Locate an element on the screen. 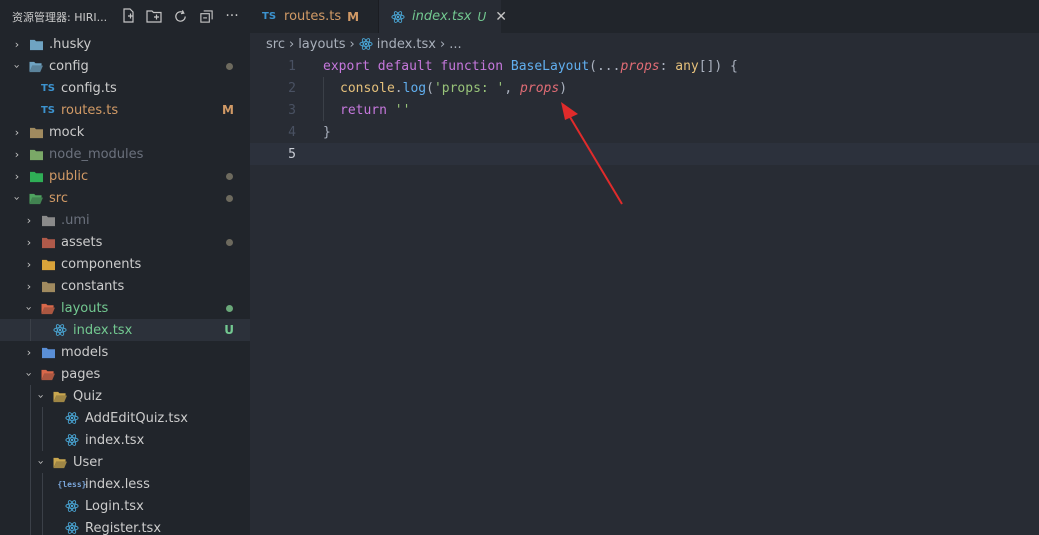  tree-item-index-tsx: index.tsx is located at coordinates (125, 440).